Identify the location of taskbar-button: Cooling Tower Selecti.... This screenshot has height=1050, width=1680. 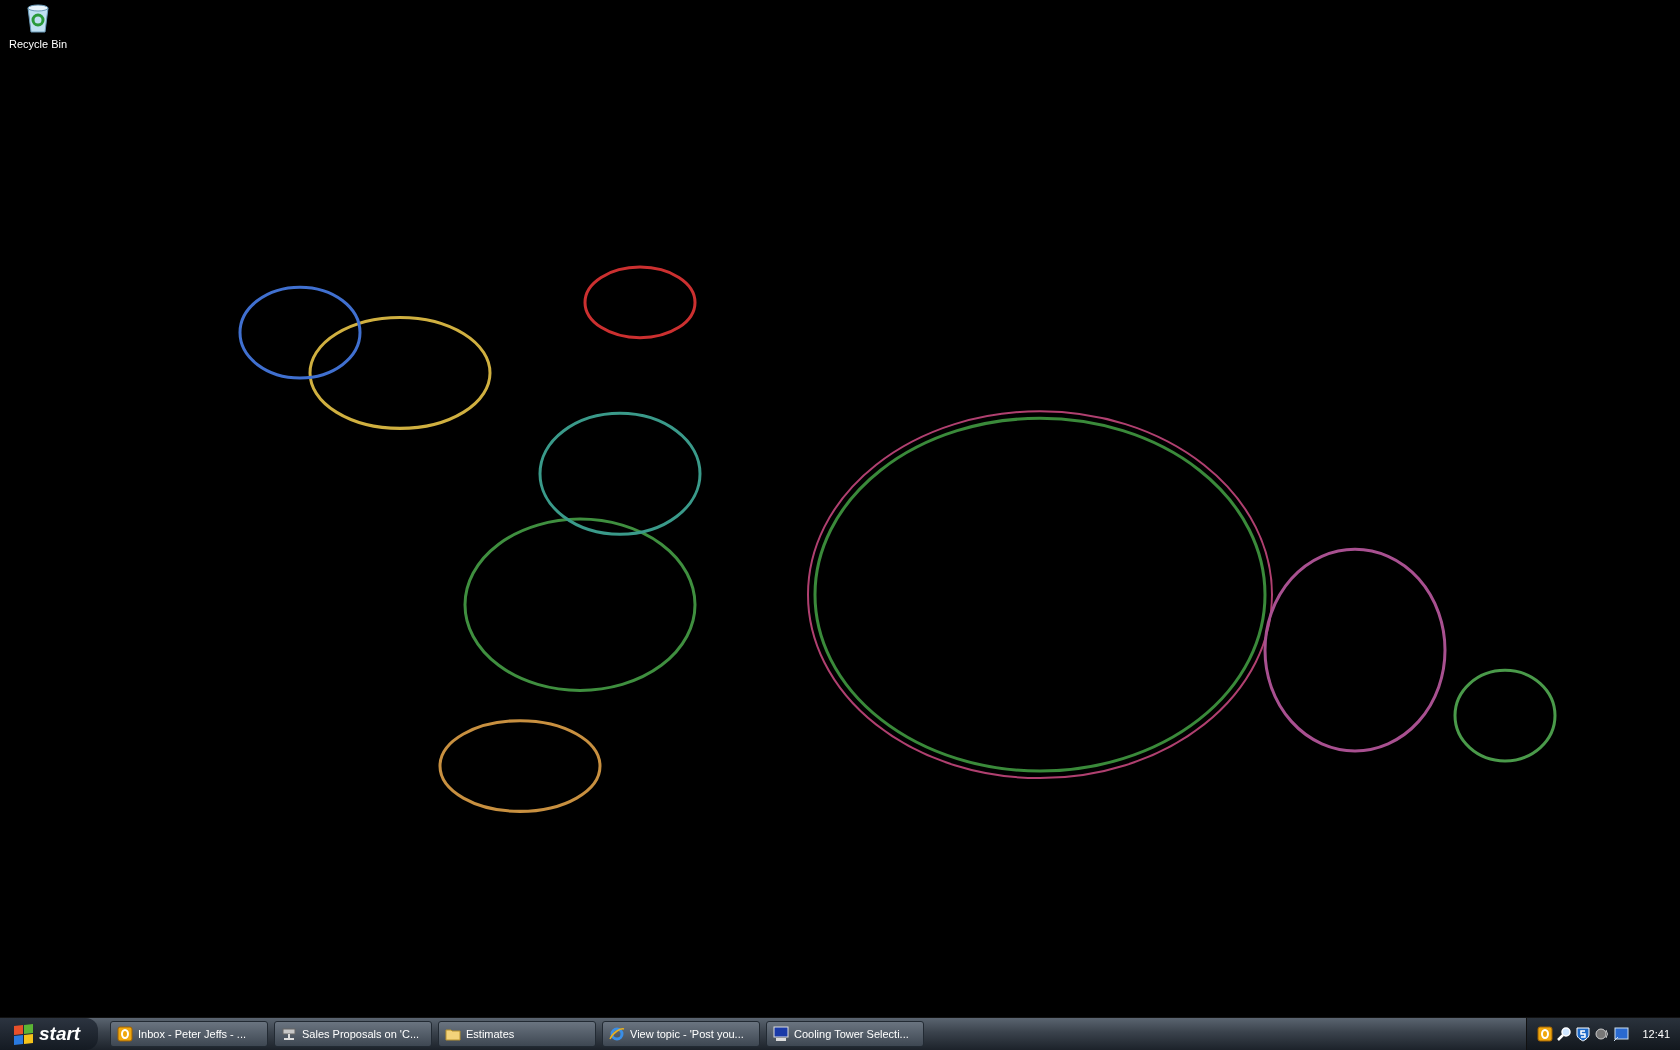
(845, 1034).